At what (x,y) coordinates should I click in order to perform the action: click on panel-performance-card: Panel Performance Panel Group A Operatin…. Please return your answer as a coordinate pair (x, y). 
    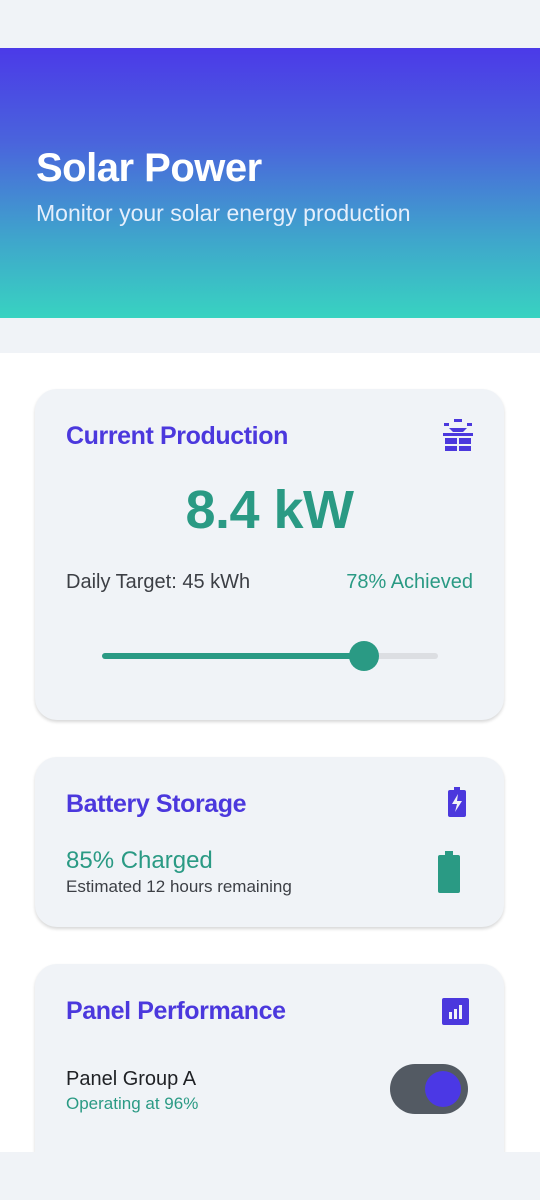
    Looking at the image, I should click on (269, 1058).